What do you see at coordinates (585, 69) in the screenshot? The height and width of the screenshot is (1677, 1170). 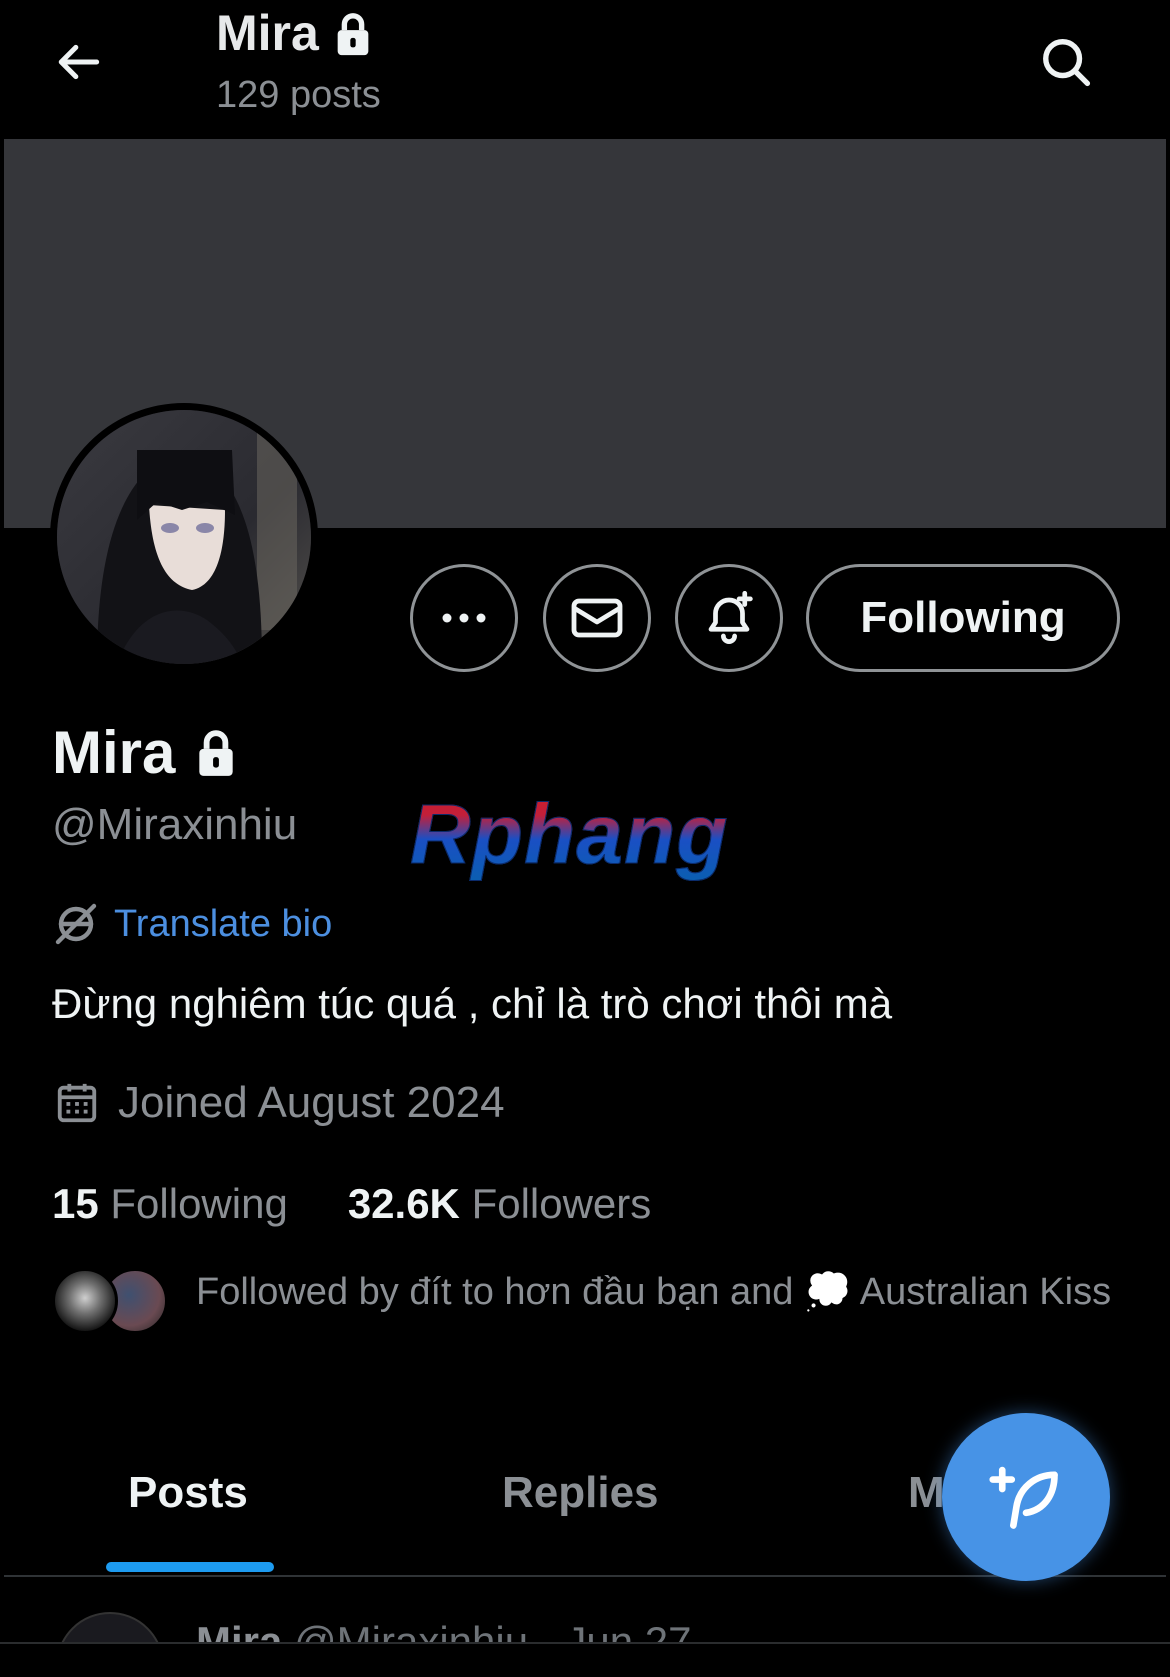 I see `top-bar: Mira 129 posts` at bounding box center [585, 69].